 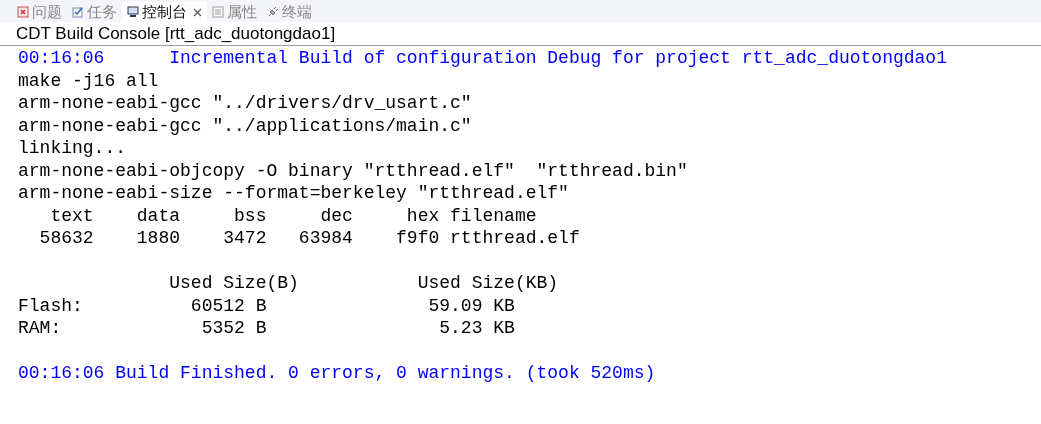 I want to click on tab: 终端, so click(x=289, y=12).